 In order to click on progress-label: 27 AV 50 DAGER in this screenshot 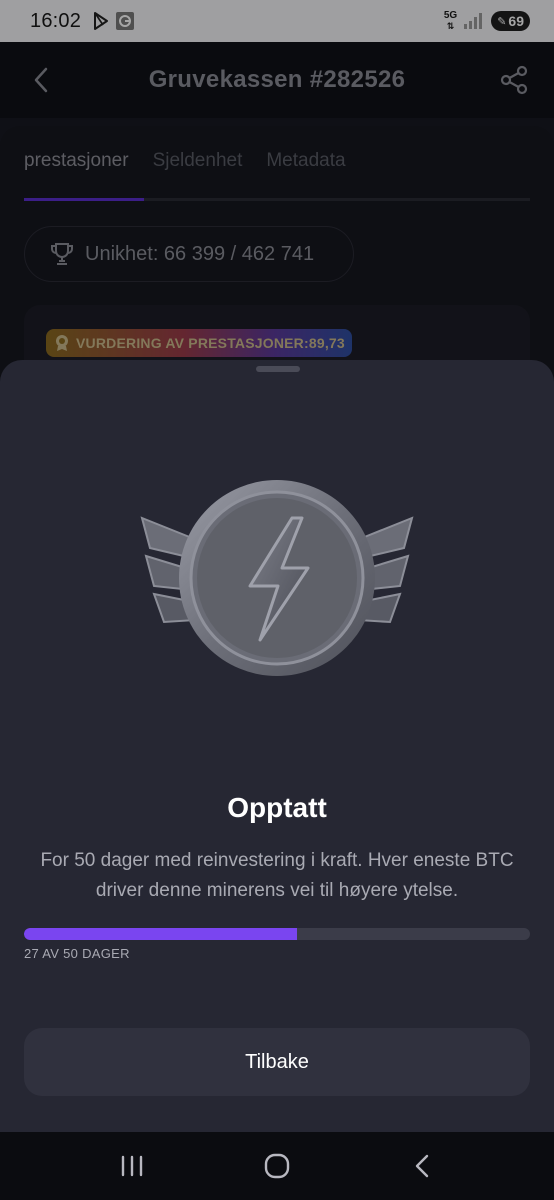, I will do `click(77, 953)`.